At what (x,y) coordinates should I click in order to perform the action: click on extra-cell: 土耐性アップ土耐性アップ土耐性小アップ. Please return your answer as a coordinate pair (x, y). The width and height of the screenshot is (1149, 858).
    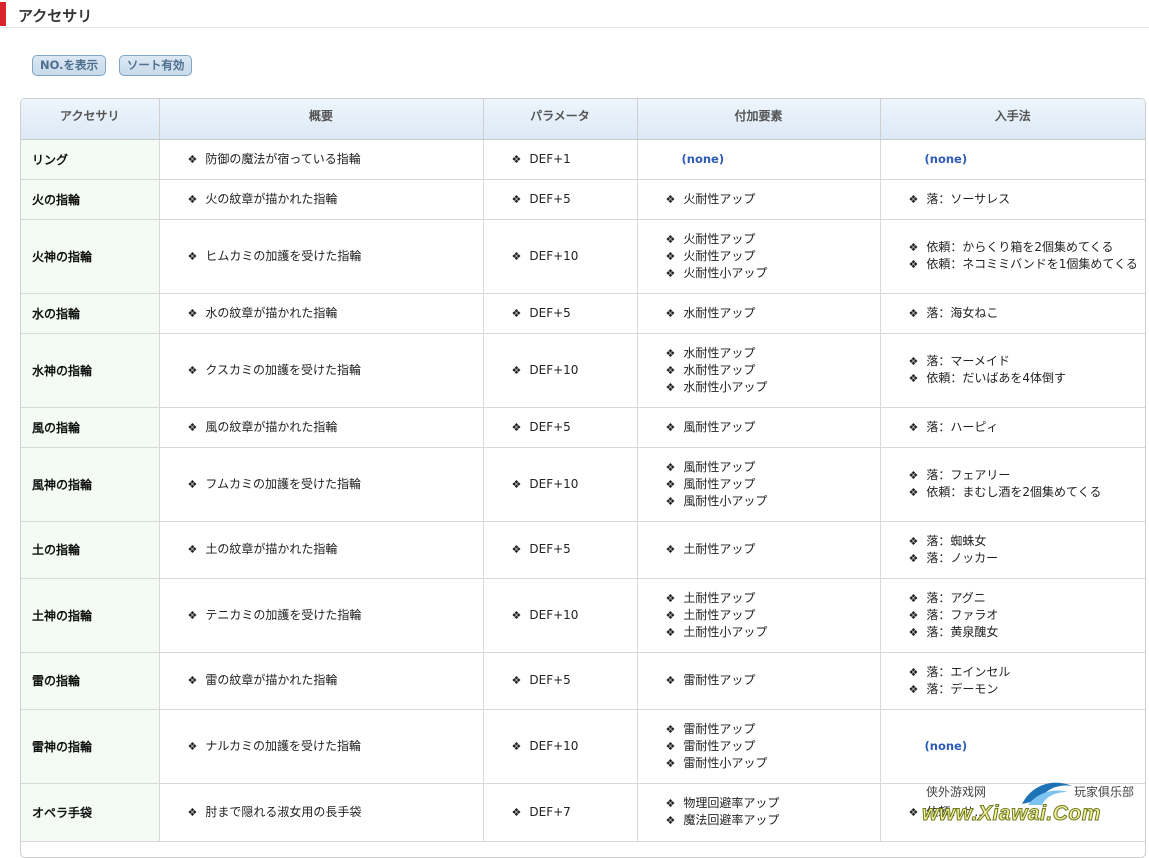
    Looking at the image, I should click on (759, 615).